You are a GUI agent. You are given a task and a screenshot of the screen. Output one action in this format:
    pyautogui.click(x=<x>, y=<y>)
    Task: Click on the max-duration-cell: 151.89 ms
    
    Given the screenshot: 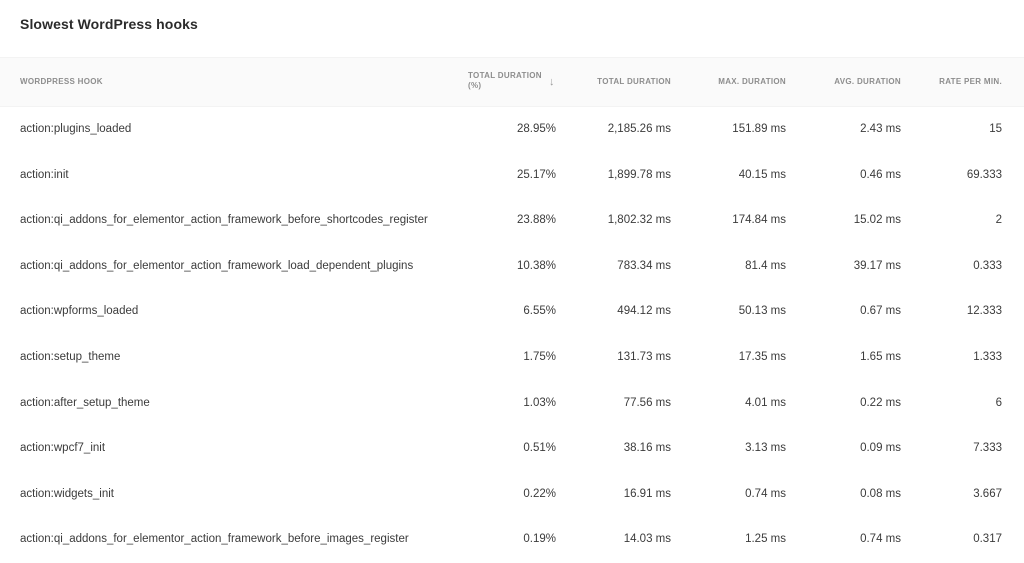 What is the action you would take?
    pyautogui.click(x=759, y=129)
    